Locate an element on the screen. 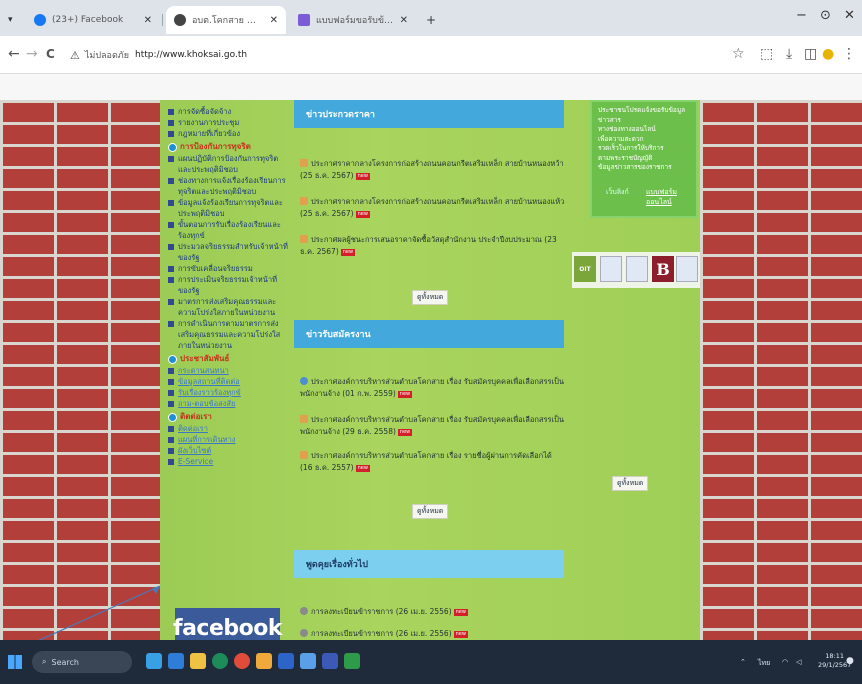 The height and width of the screenshot is (684, 862). section-heading: พูดคุยเรื่องทั่วไป is located at coordinates (429, 564).